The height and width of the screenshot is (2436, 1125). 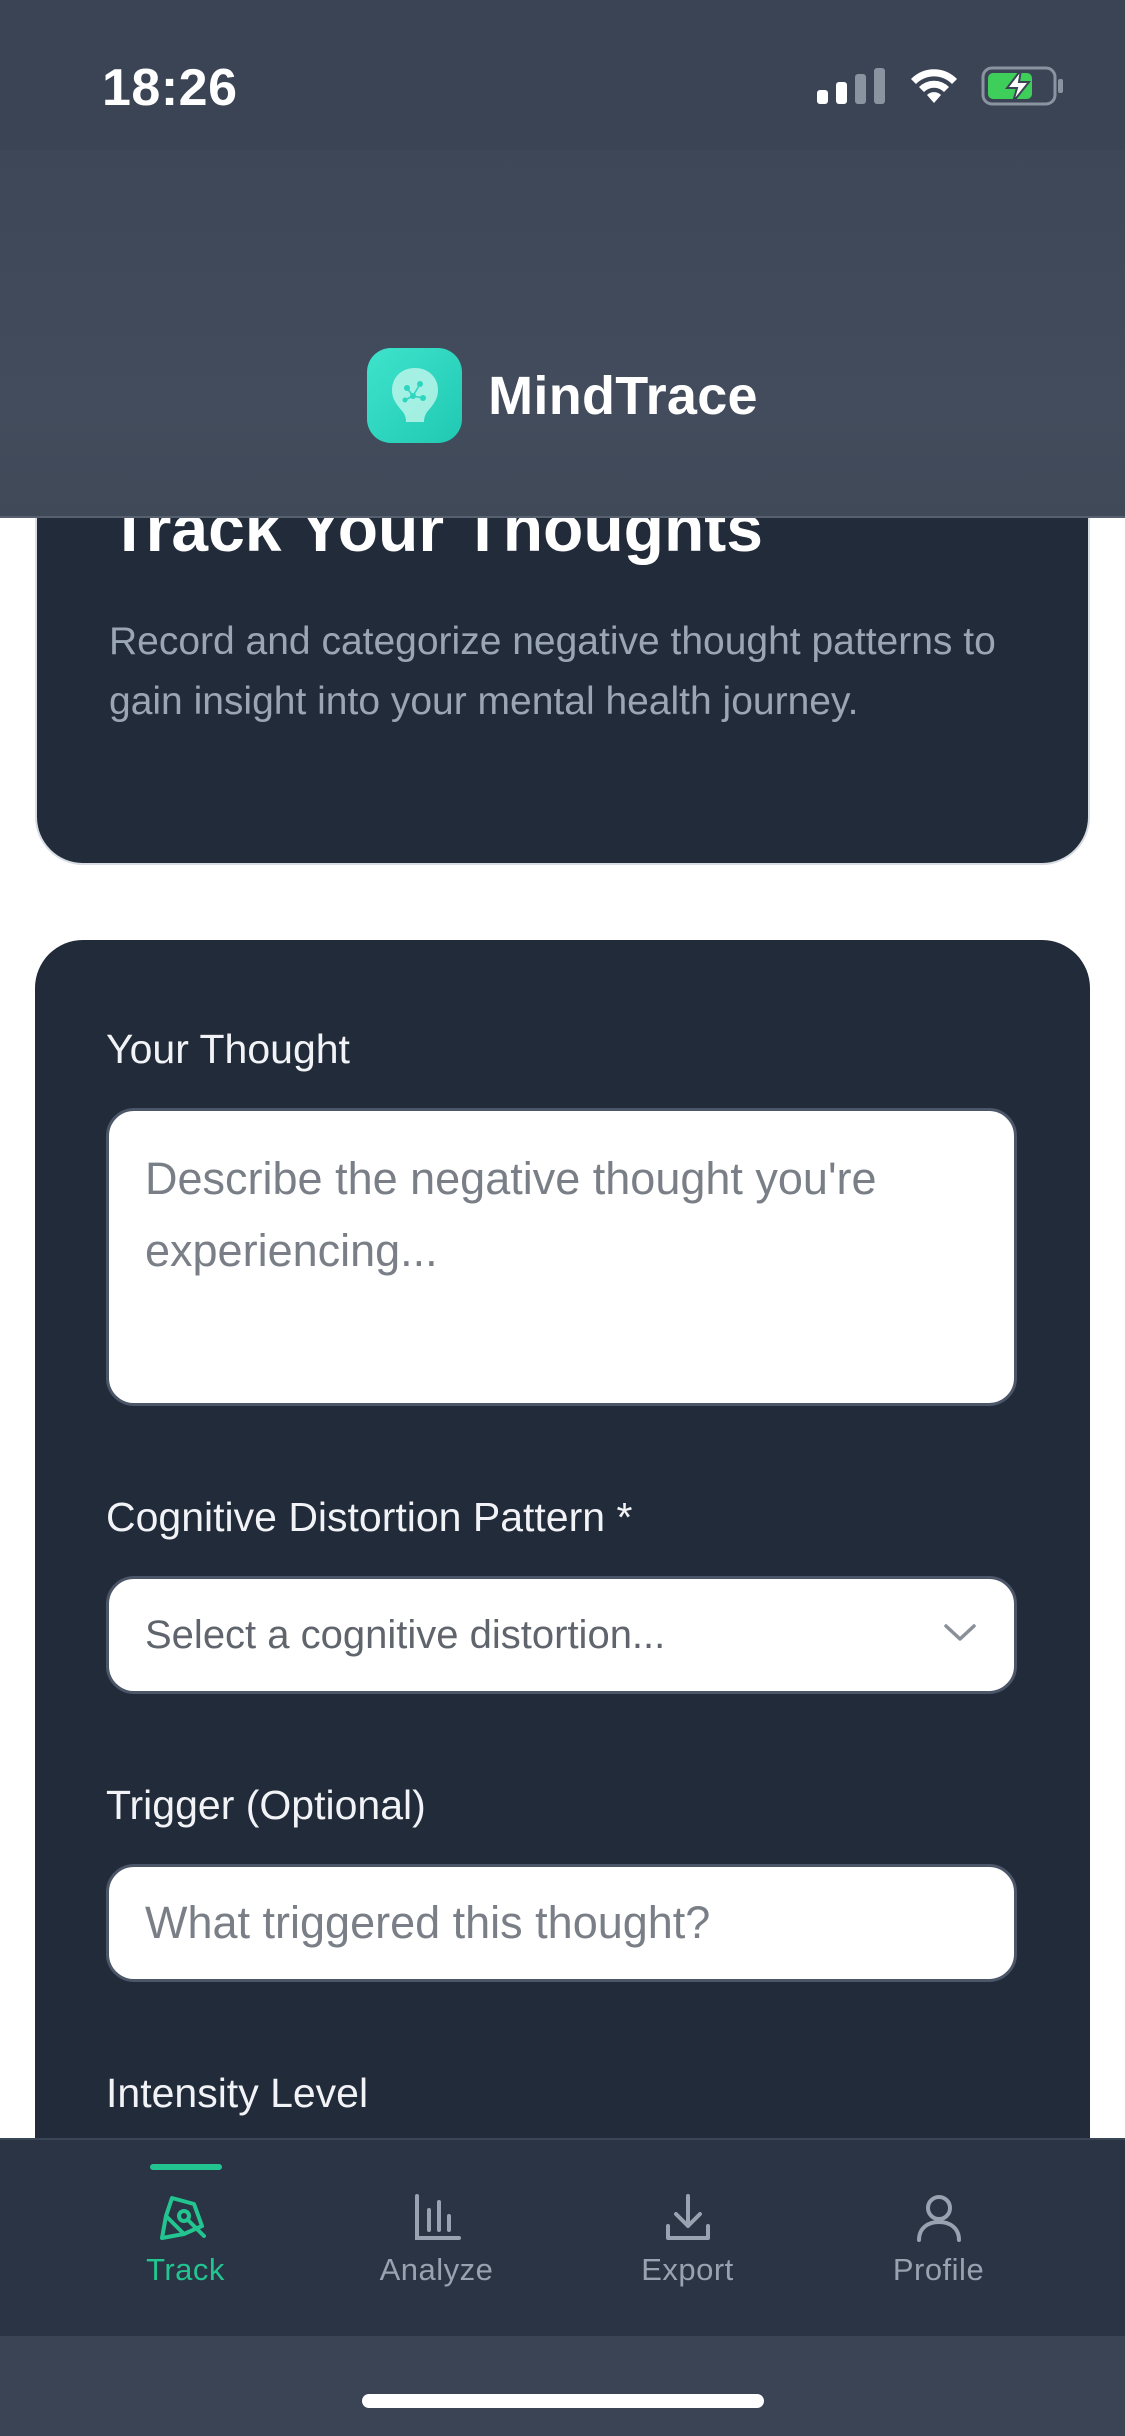 What do you see at coordinates (185, 2167) in the screenshot?
I see `active-tab-indicator` at bounding box center [185, 2167].